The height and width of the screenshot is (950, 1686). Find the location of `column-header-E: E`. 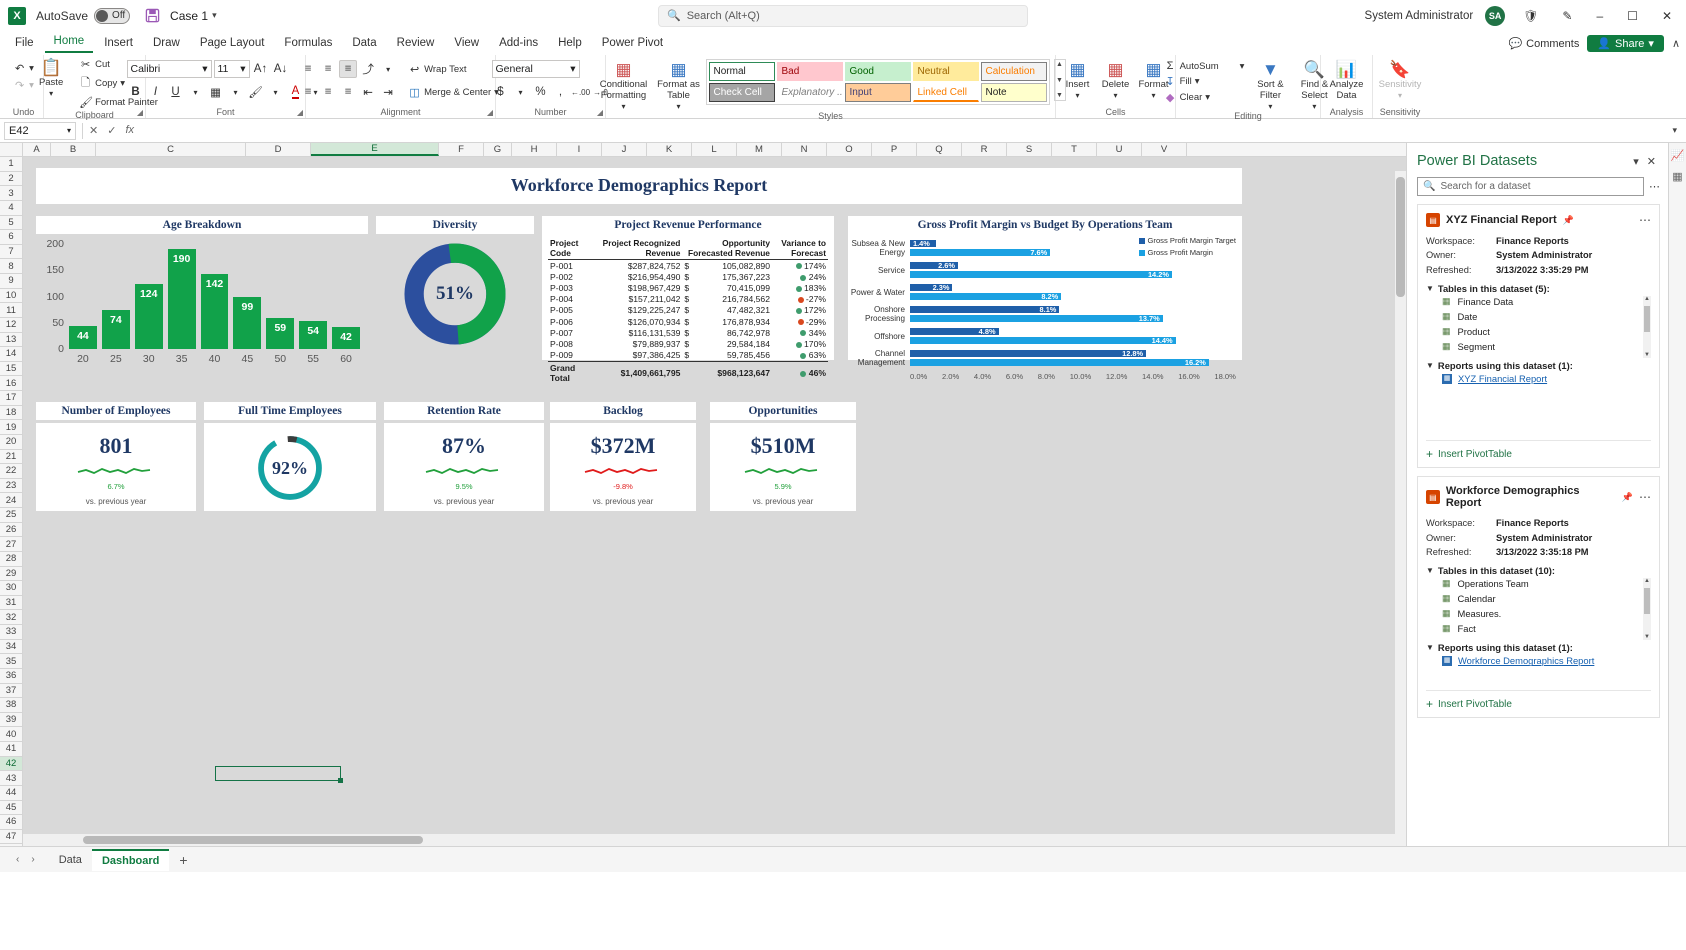

column-header-E: E is located at coordinates (375, 149).